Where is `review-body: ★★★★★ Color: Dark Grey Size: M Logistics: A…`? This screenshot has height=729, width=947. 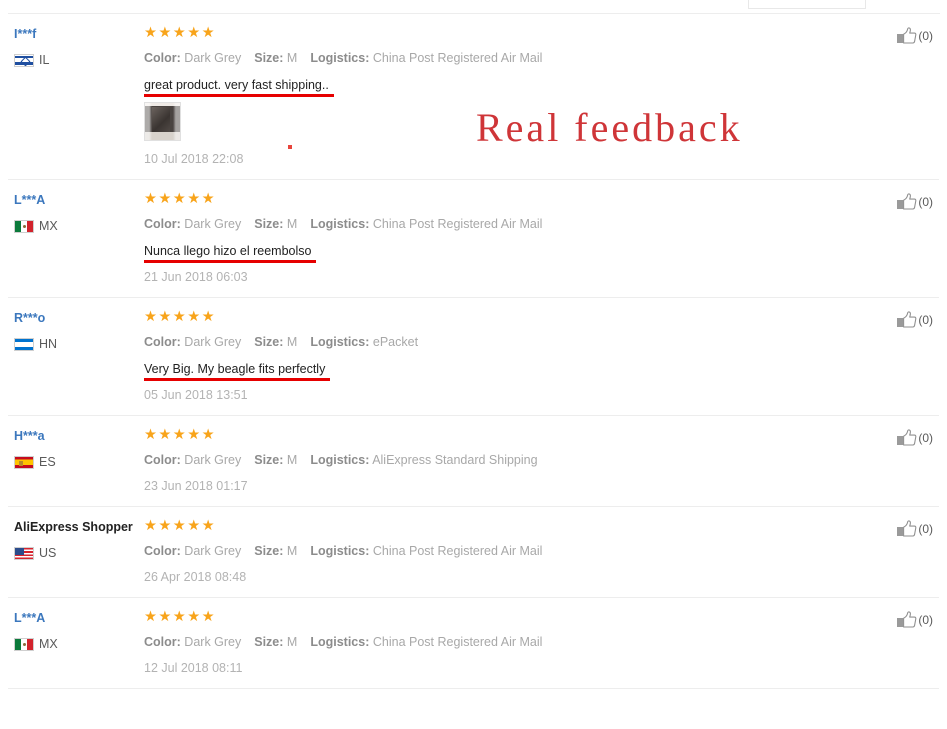
review-body: ★★★★★ Color: Dark Grey Size: M Logistics: A… is located at coordinates (541, 461).